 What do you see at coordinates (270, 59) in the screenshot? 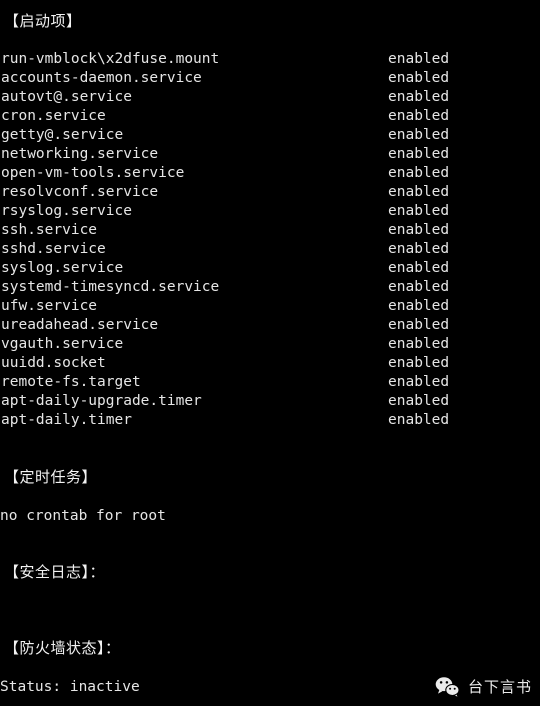
I see `table-row: run-vmblock\x2dfuse.mount enabled` at bounding box center [270, 59].